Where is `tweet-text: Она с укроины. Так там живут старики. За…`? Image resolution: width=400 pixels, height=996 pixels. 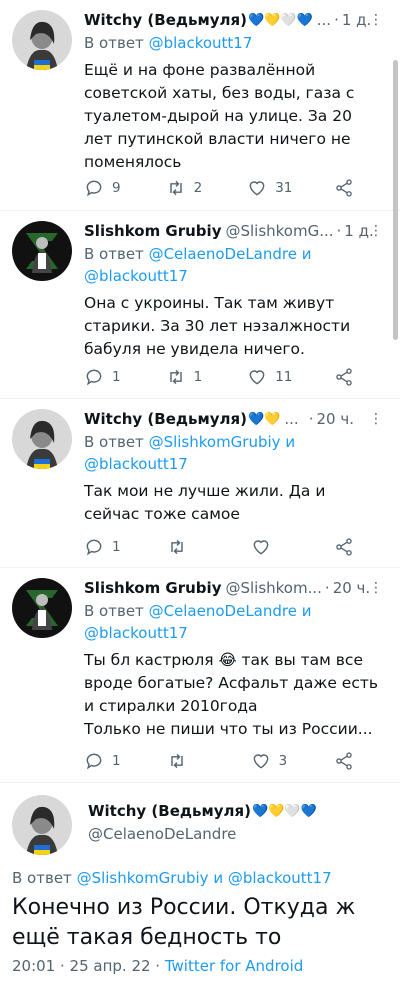 tweet-text: Она с укроины. Так там живут старики. За… is located at coordinates (217, 326).